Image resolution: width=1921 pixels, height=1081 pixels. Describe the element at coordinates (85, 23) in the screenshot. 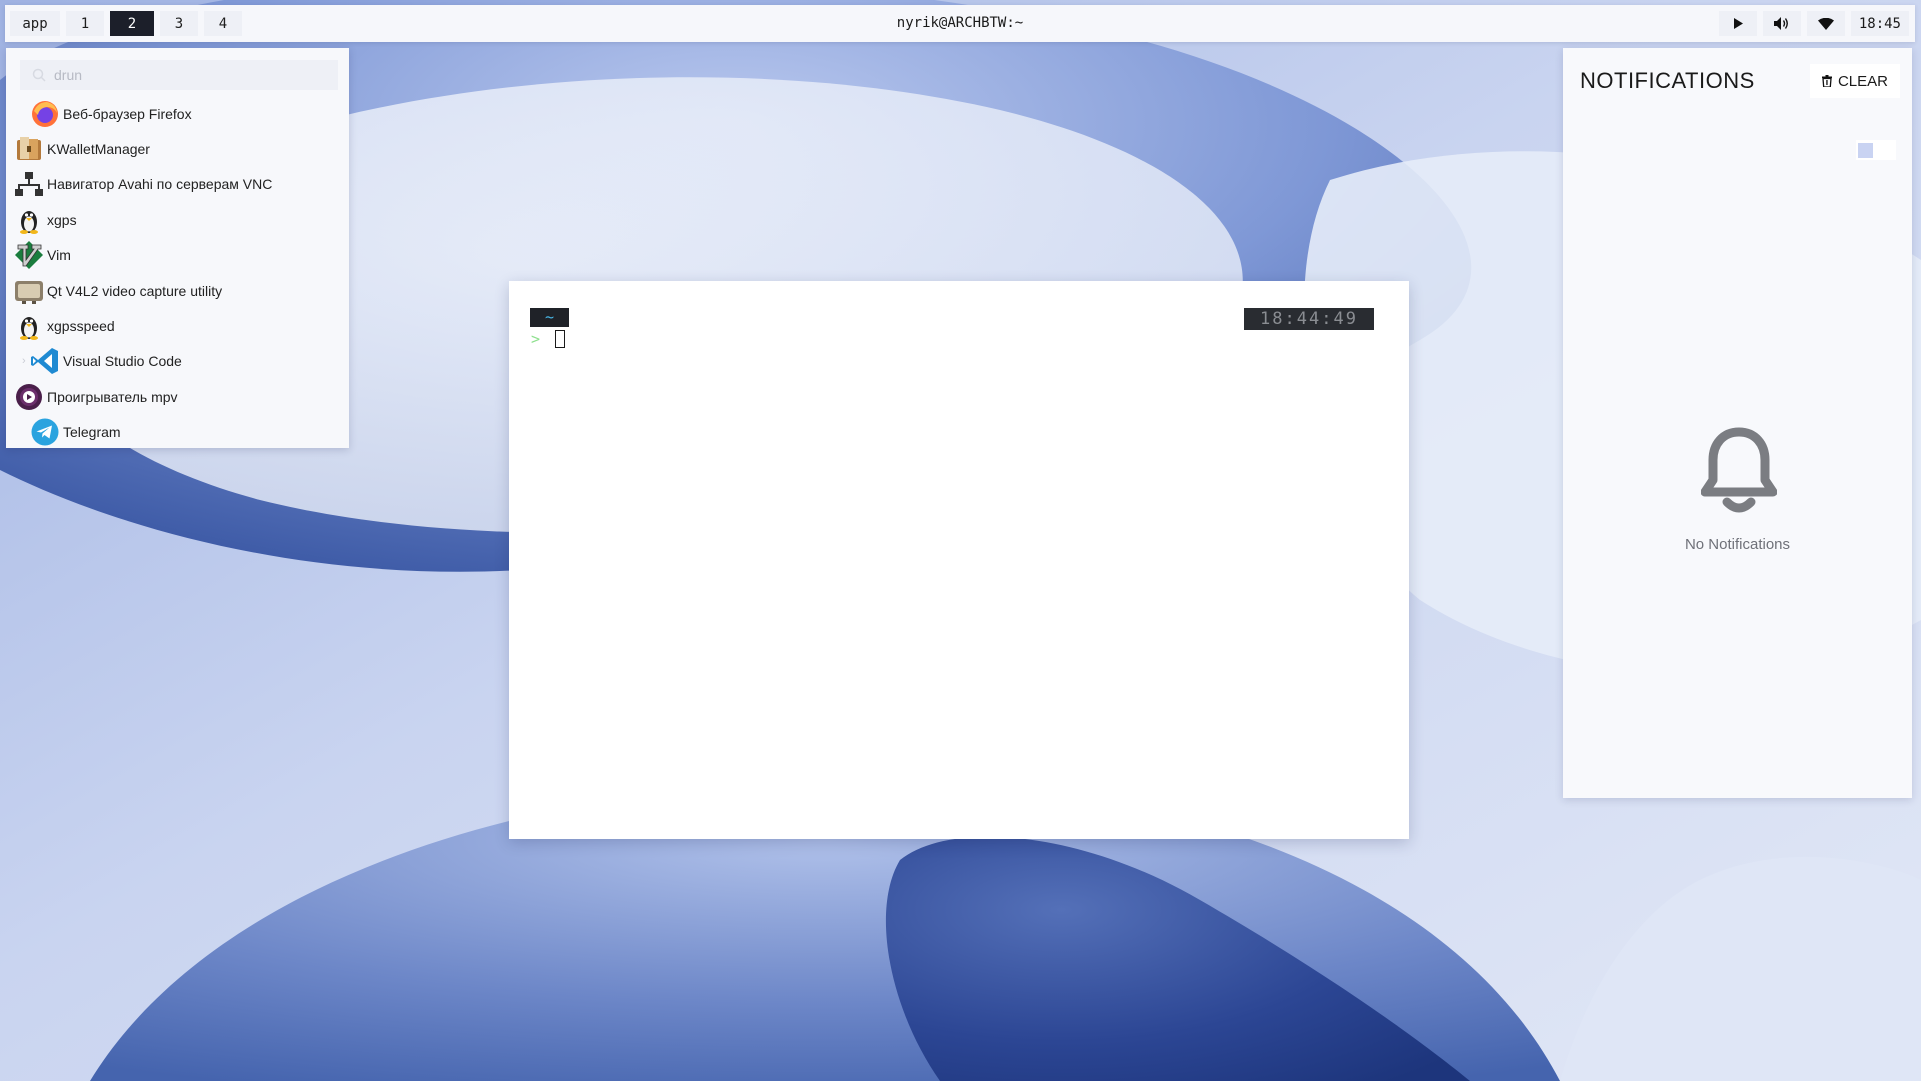

I see `workspace-1-button: 1` at that location.